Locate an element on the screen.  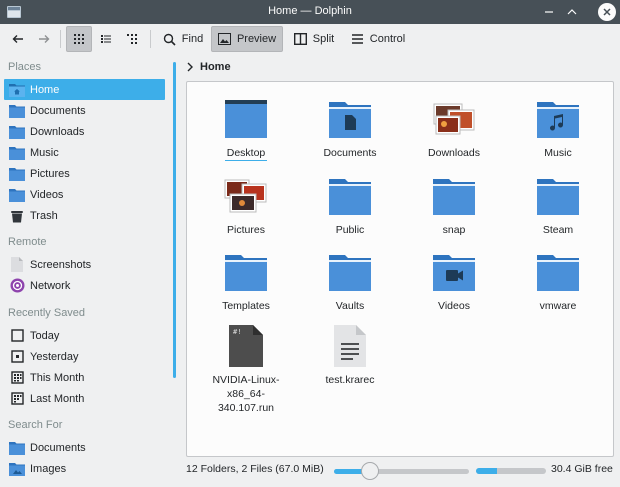
close-button is located at coordinates (607, 12).